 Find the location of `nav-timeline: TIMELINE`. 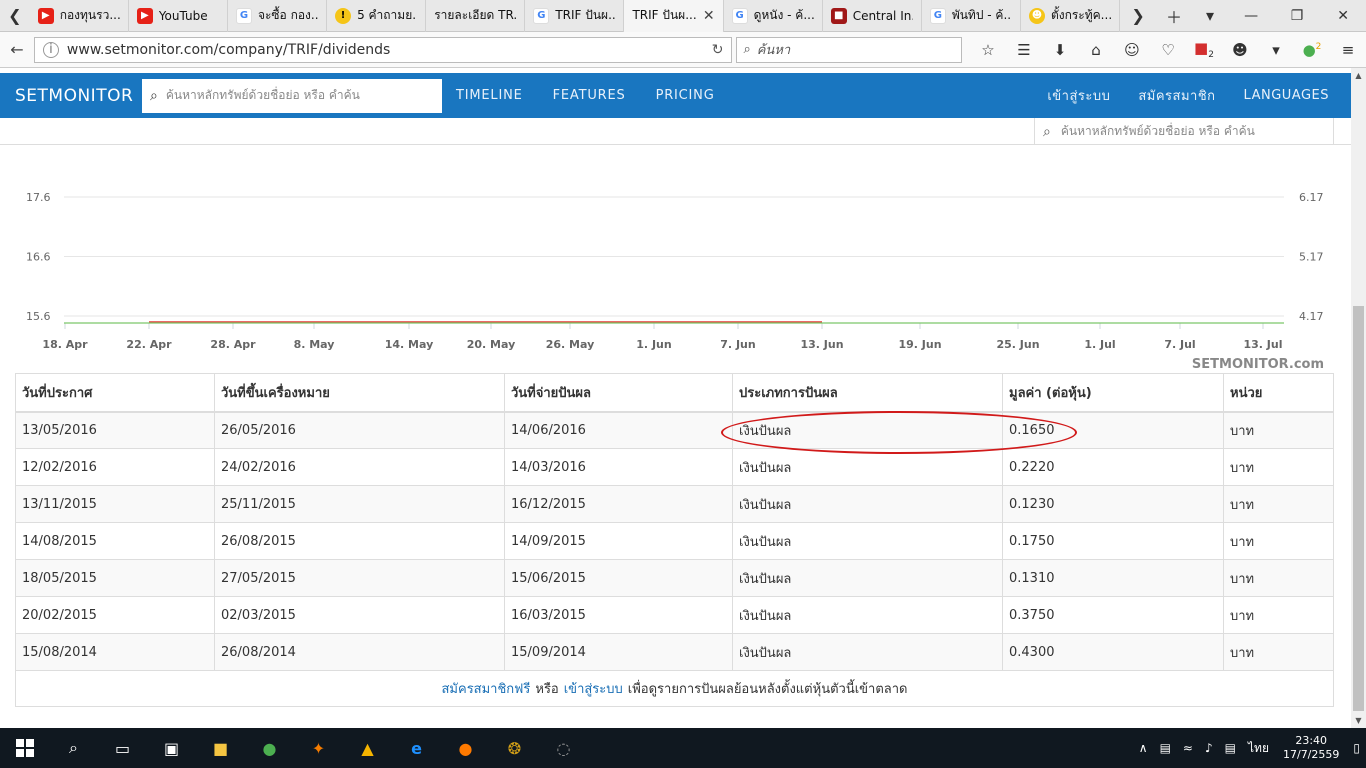

nav-timeline: TIMELINE is located at coordinates (489, 95).